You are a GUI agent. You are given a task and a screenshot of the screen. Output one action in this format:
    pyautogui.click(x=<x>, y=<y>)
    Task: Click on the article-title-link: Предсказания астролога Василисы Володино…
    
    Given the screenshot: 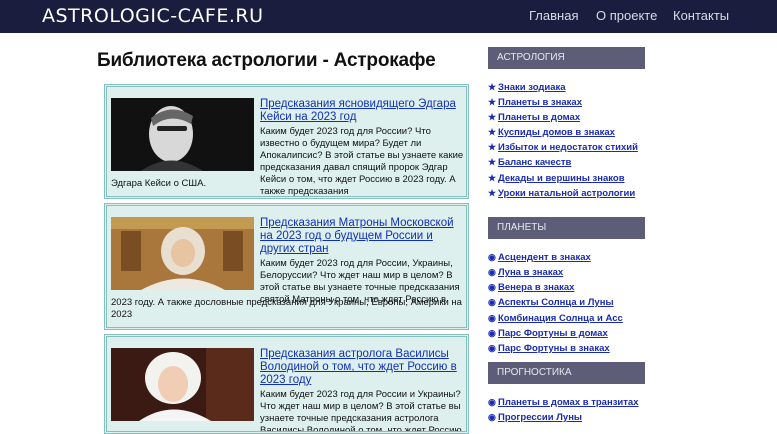 What is the action you would take?
    pyautogui.click(x=362, y=367)
    